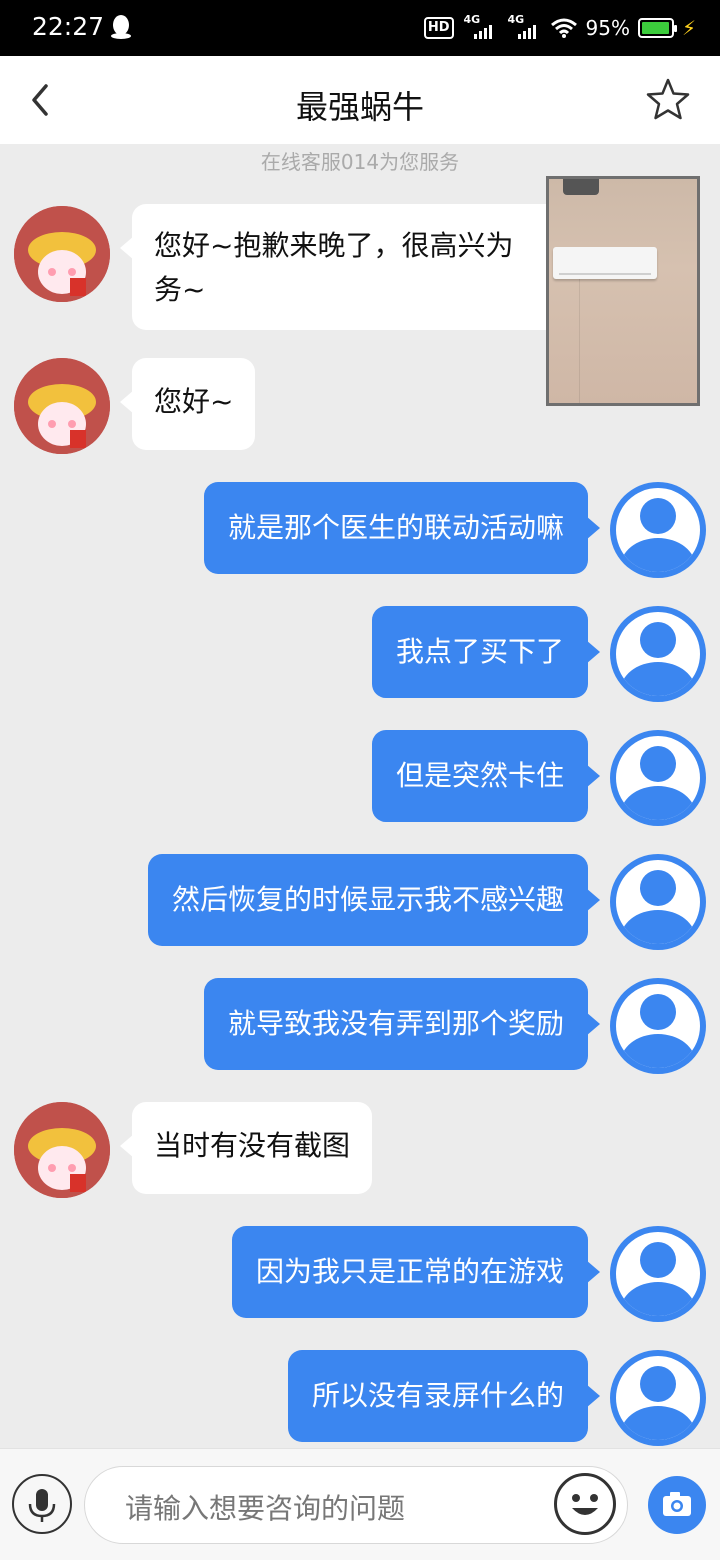  What do you see at coordinates (360, 28) in the screenshot?
I see `status-bar: 22:27 HD 4G 4G 95% ⚡` at bounding box center [360, 28].